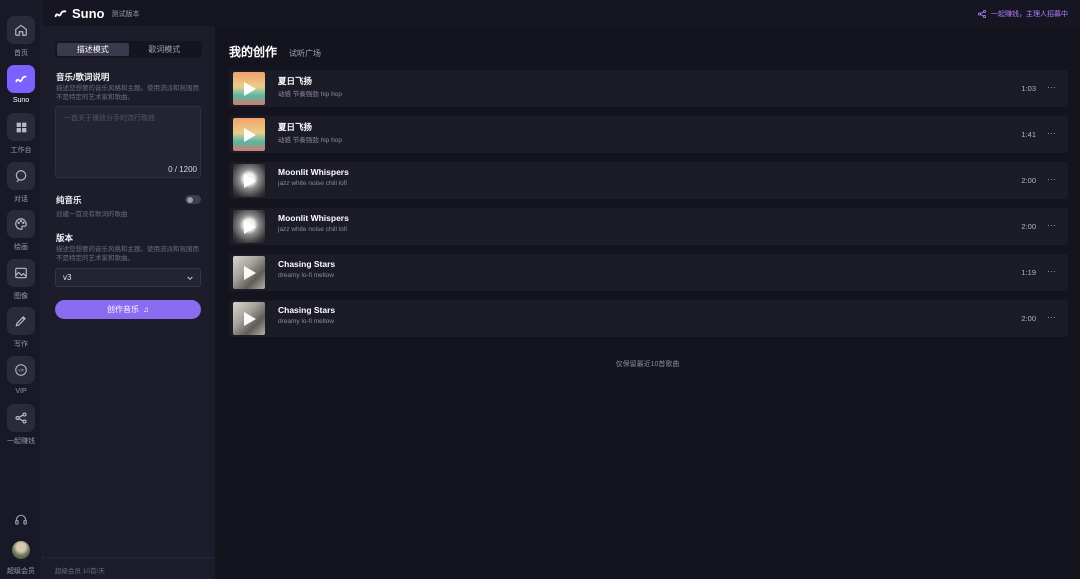  I want to click on instrumental-toggle, so click(193, 199).